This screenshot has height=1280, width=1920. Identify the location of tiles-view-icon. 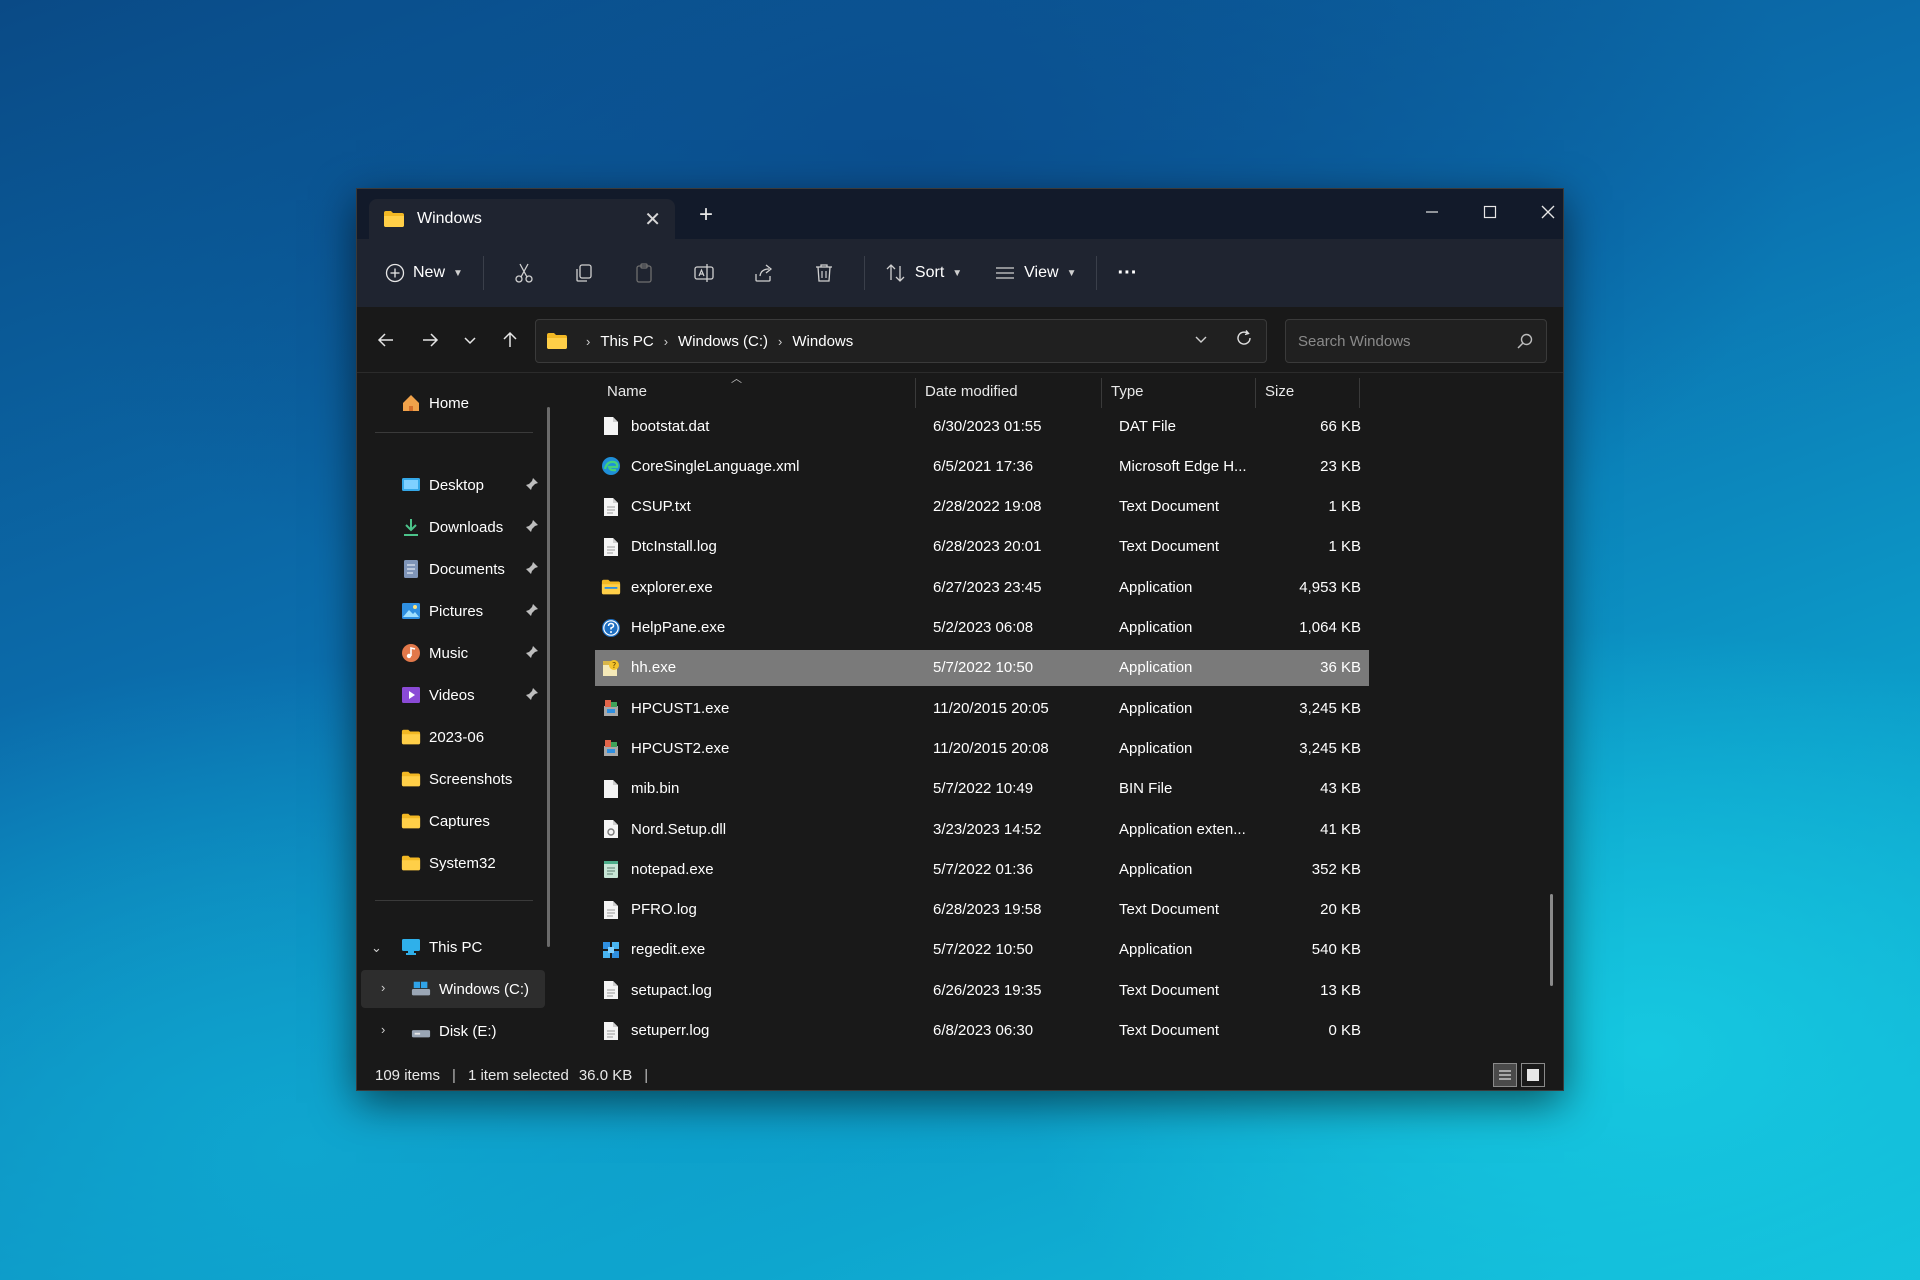
(1533, 1075).